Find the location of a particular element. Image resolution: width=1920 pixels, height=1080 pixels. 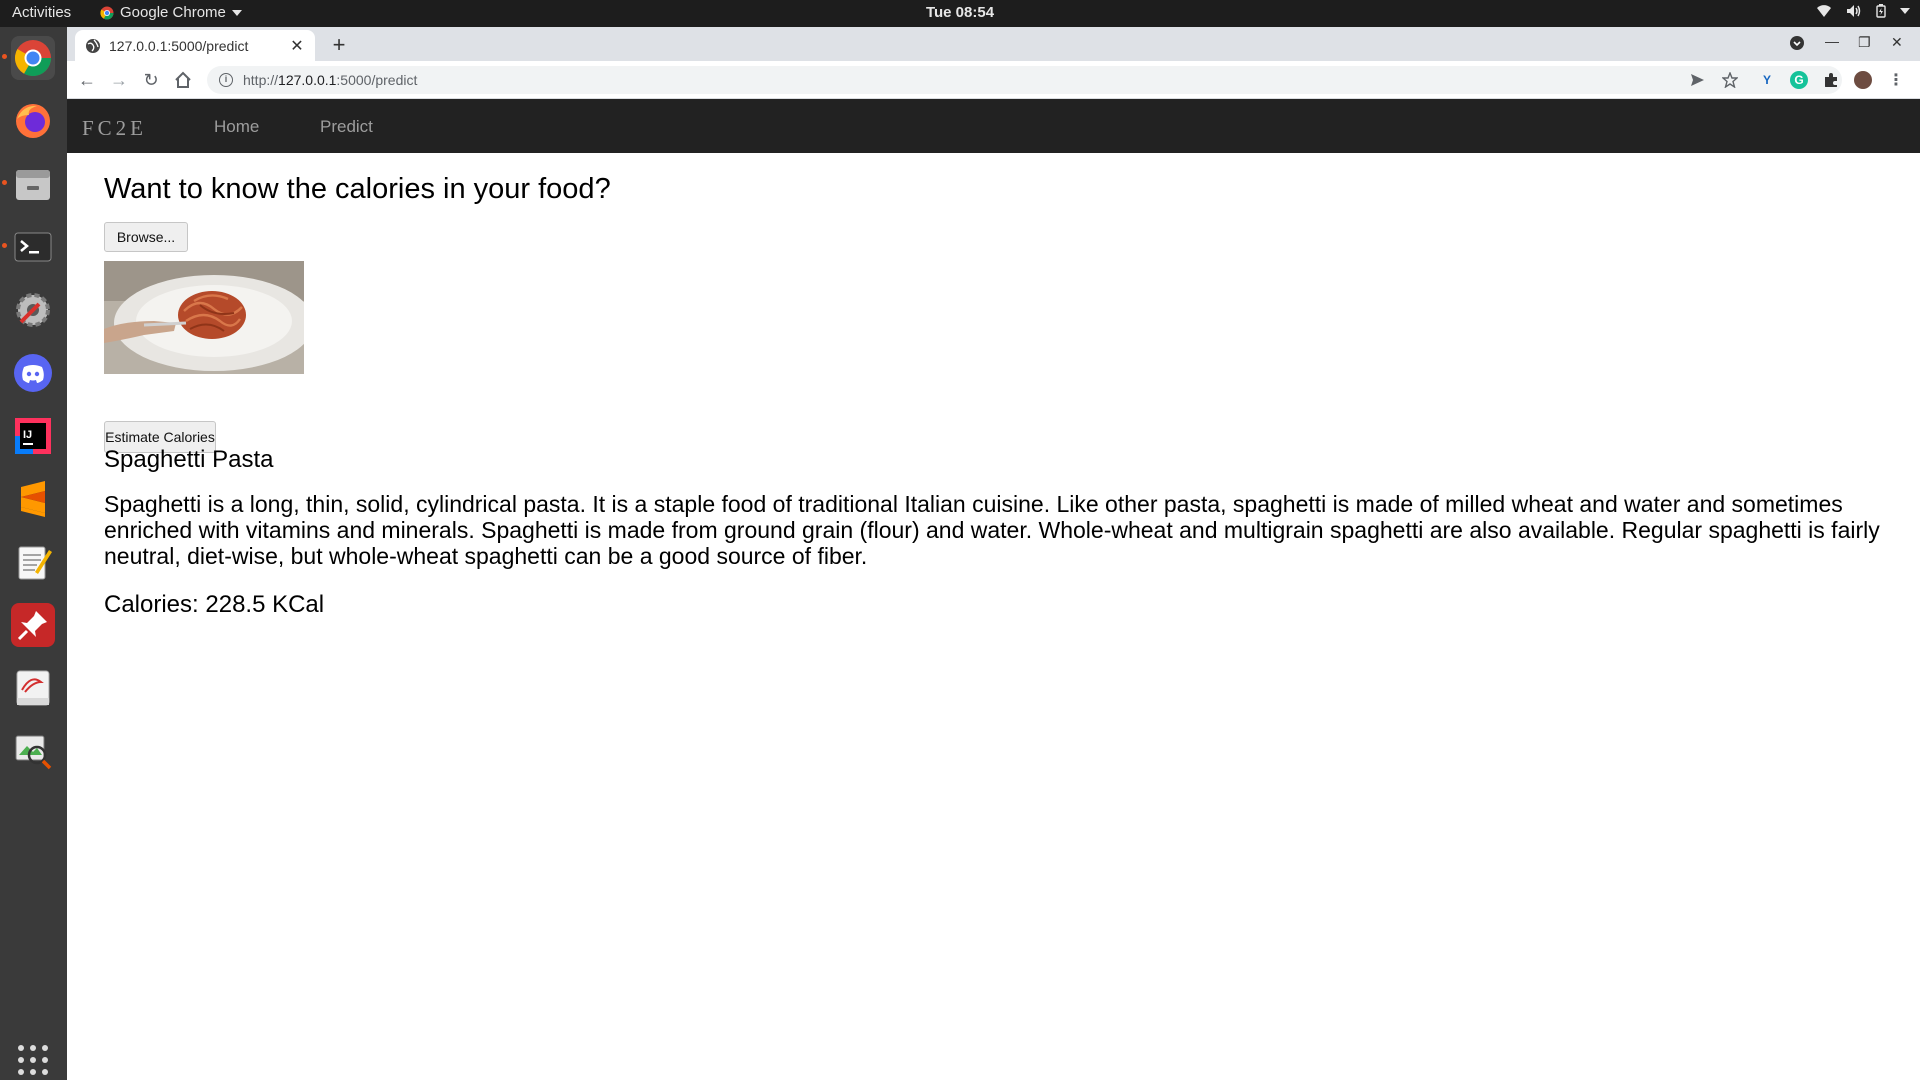

tab-strip: 127.0.0.1:5000/predict ✕ + — ❐ ✕ is located at coordinates (993, 44).